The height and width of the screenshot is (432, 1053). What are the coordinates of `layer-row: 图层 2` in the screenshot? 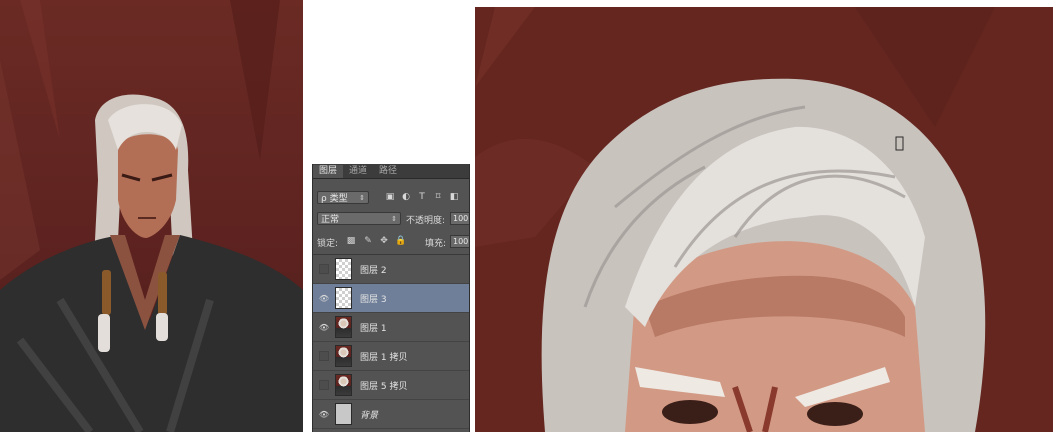 It's located at (391, 269).